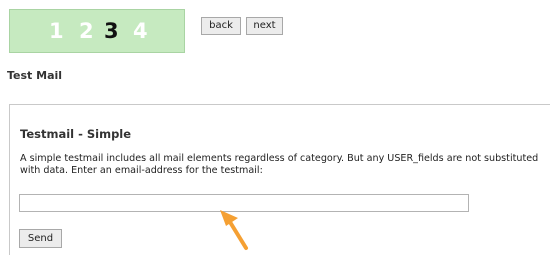 Image resolution: width=550 pixels, height=255 pixels. Describe the element at coordinates (97, 31) in the screenshot. I see `step-indicator: 1 2 3 4` at that location.